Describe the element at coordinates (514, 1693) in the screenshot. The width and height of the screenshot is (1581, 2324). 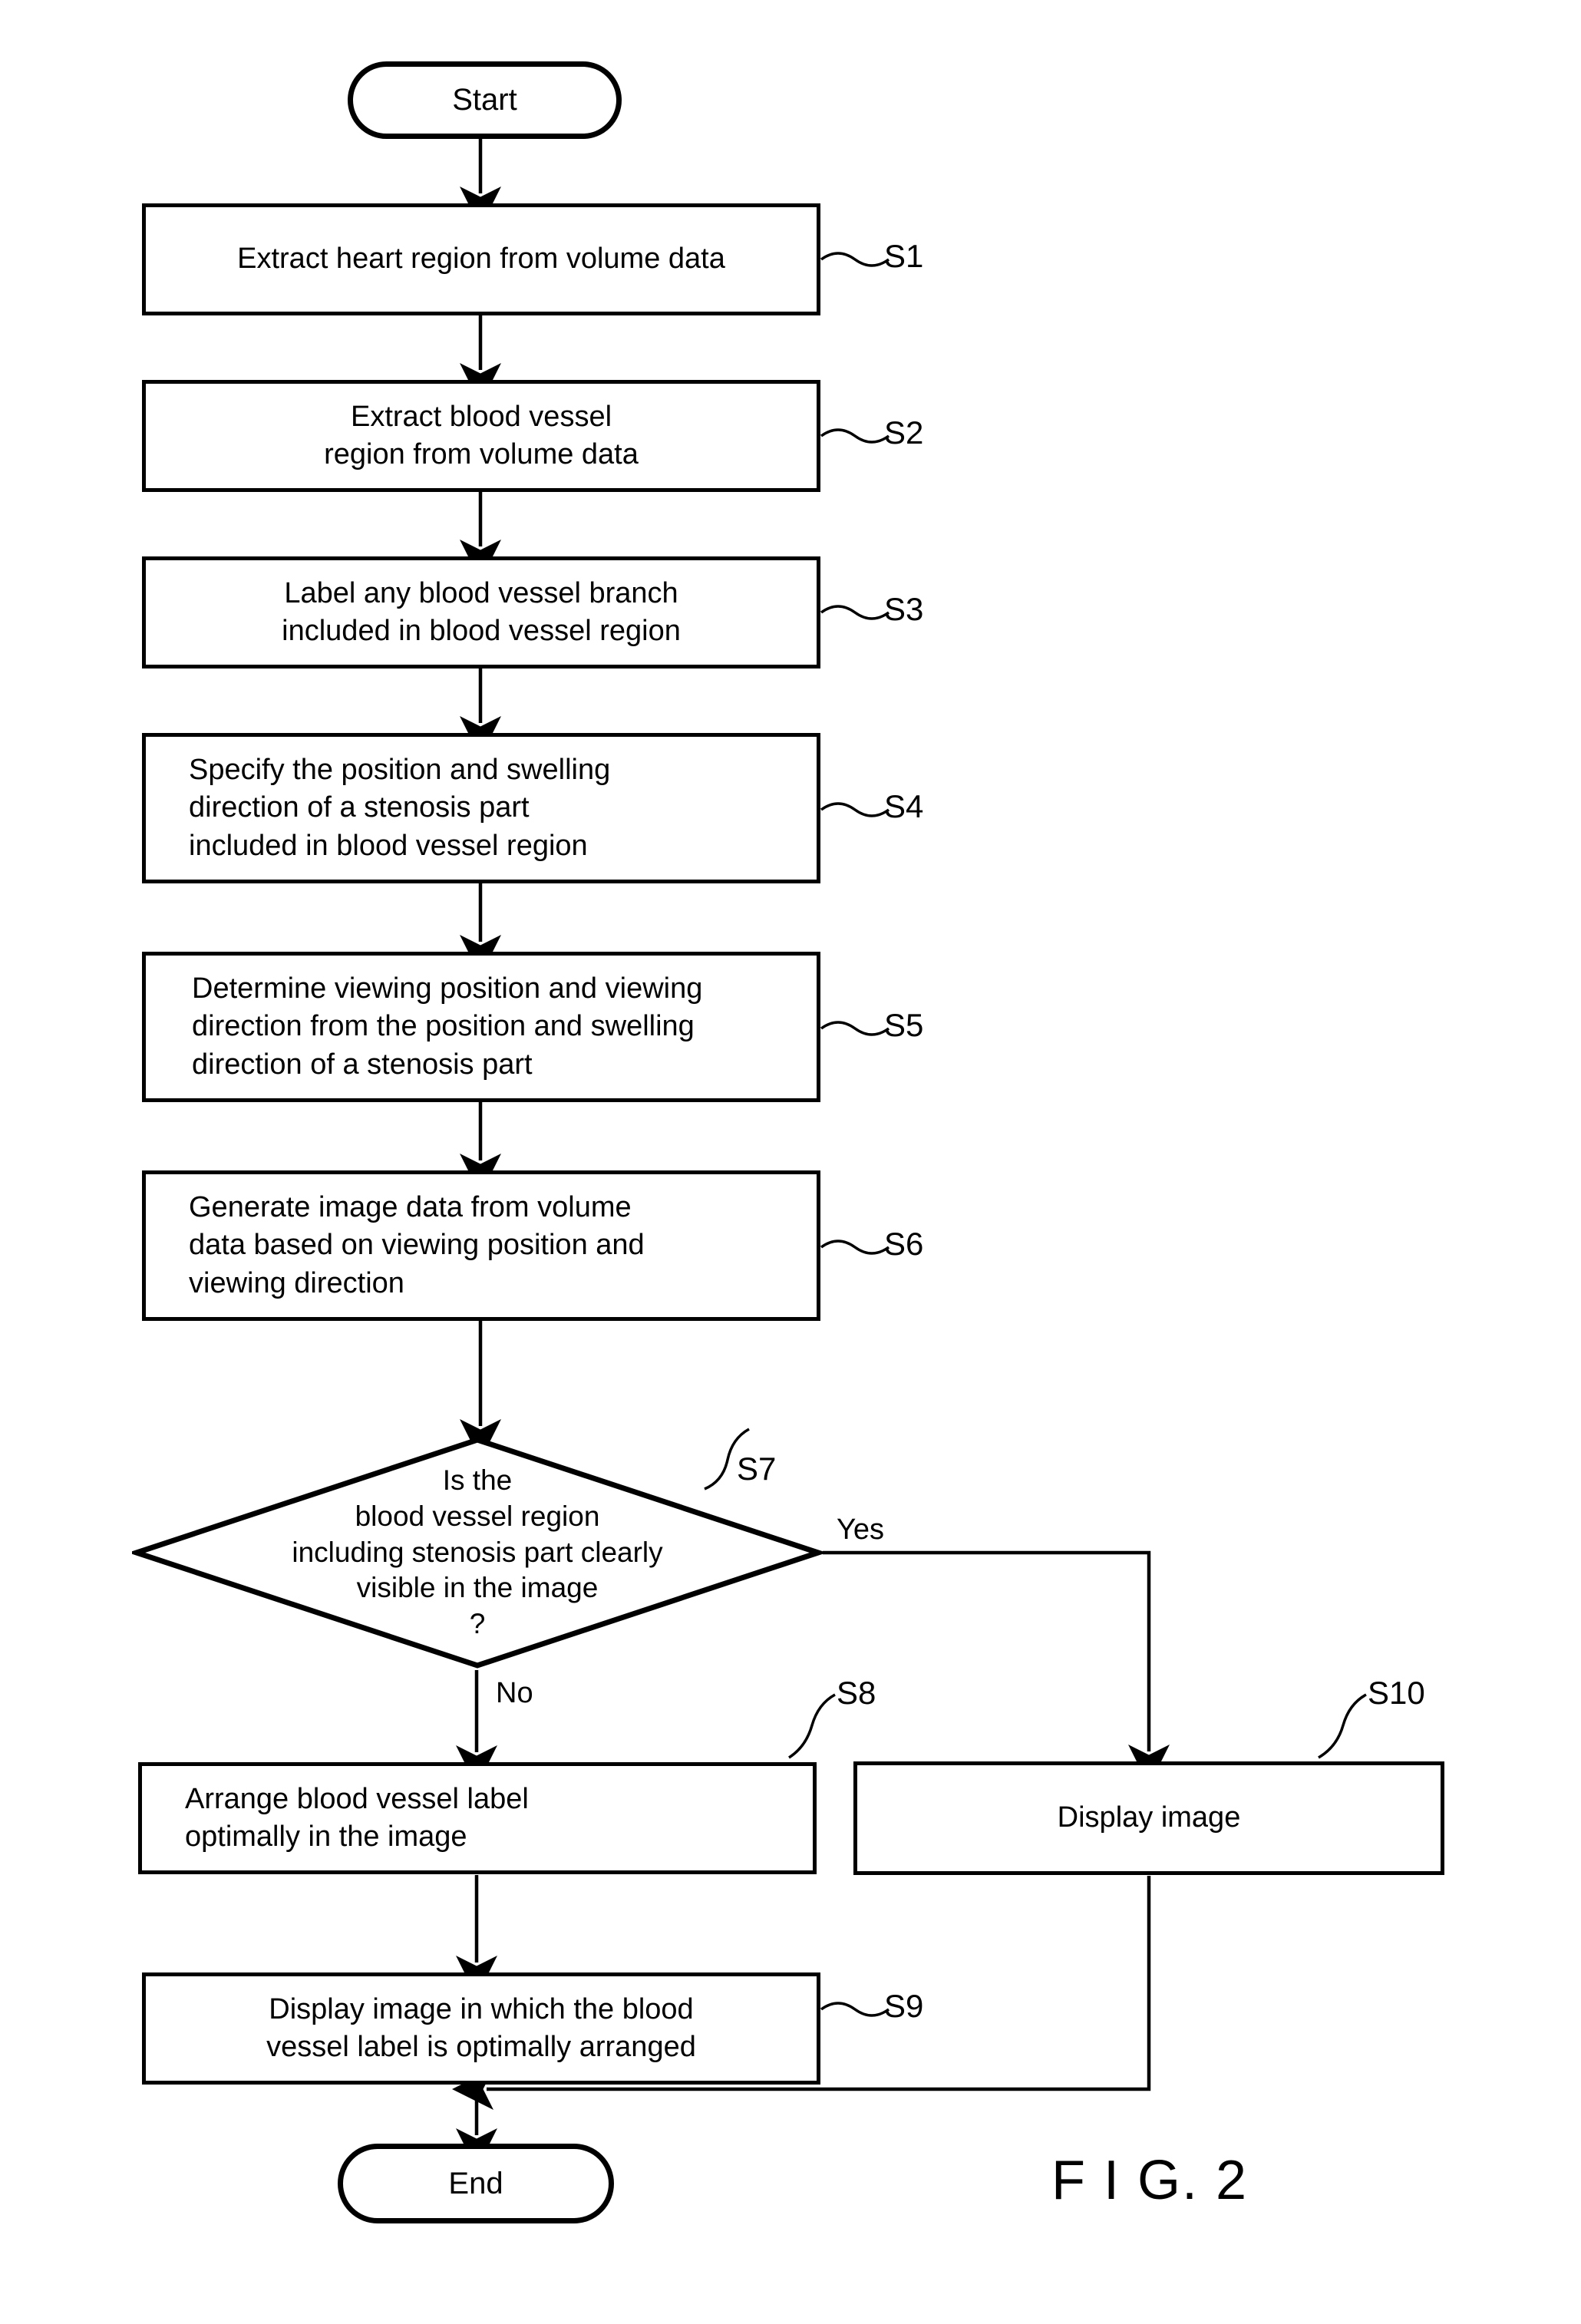
I see `edge-label-no: No` at that location.